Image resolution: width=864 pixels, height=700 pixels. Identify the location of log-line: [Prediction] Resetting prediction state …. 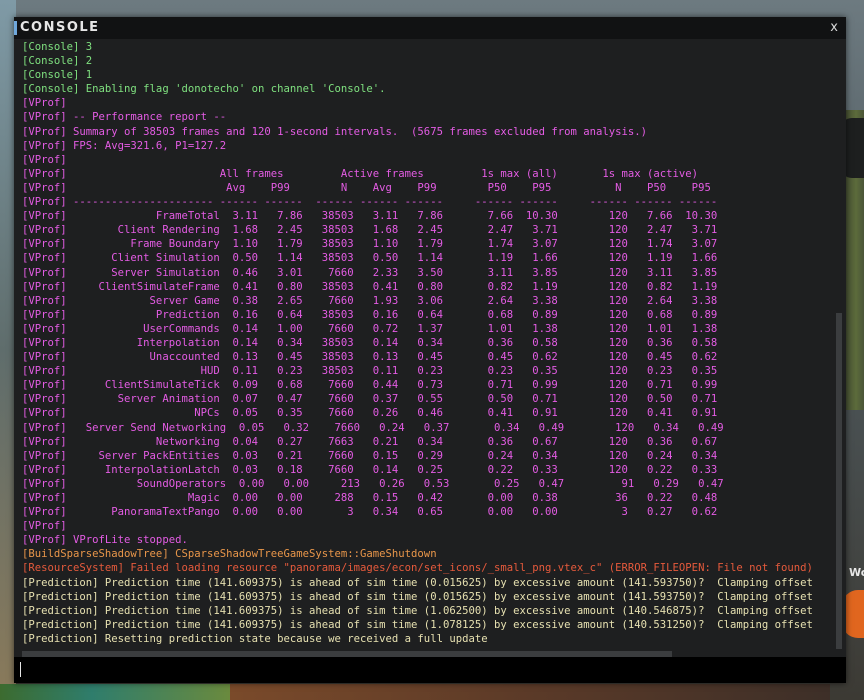
(255, 638).